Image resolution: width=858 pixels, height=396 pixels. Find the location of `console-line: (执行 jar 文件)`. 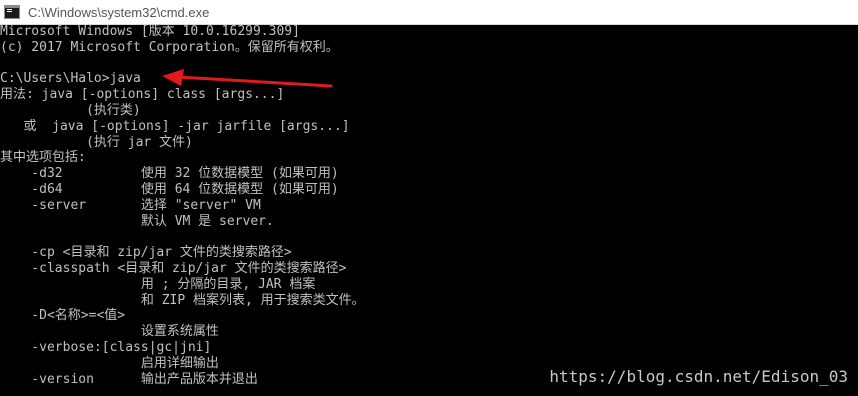

console-line: (执行 jar 文件) is located at coordinates (96, 142).